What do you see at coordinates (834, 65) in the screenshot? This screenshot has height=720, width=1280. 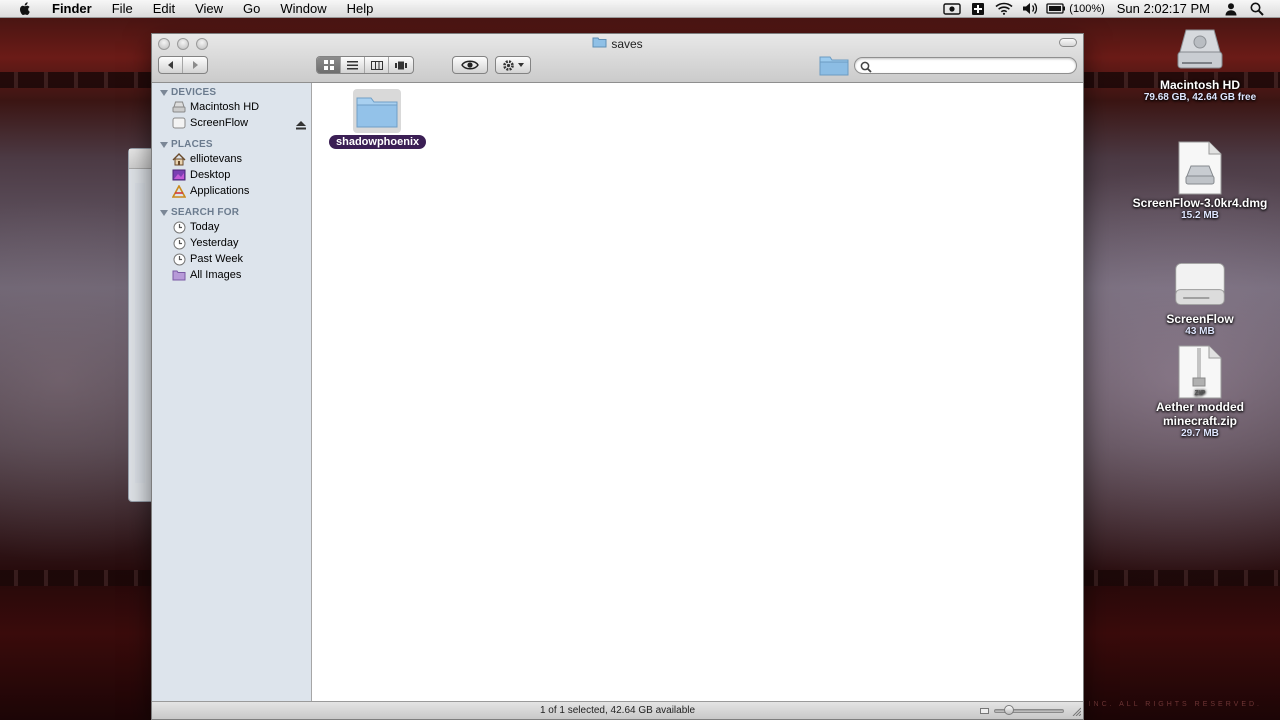 I see `path-folder-icon` at bounding box center [834, 65].